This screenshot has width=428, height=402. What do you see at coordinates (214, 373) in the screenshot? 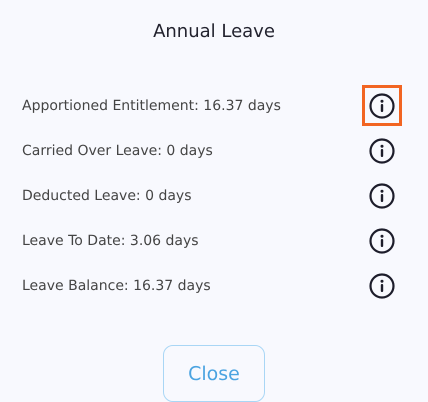
I see `close-button: Close` at bounding box center [214, 373].